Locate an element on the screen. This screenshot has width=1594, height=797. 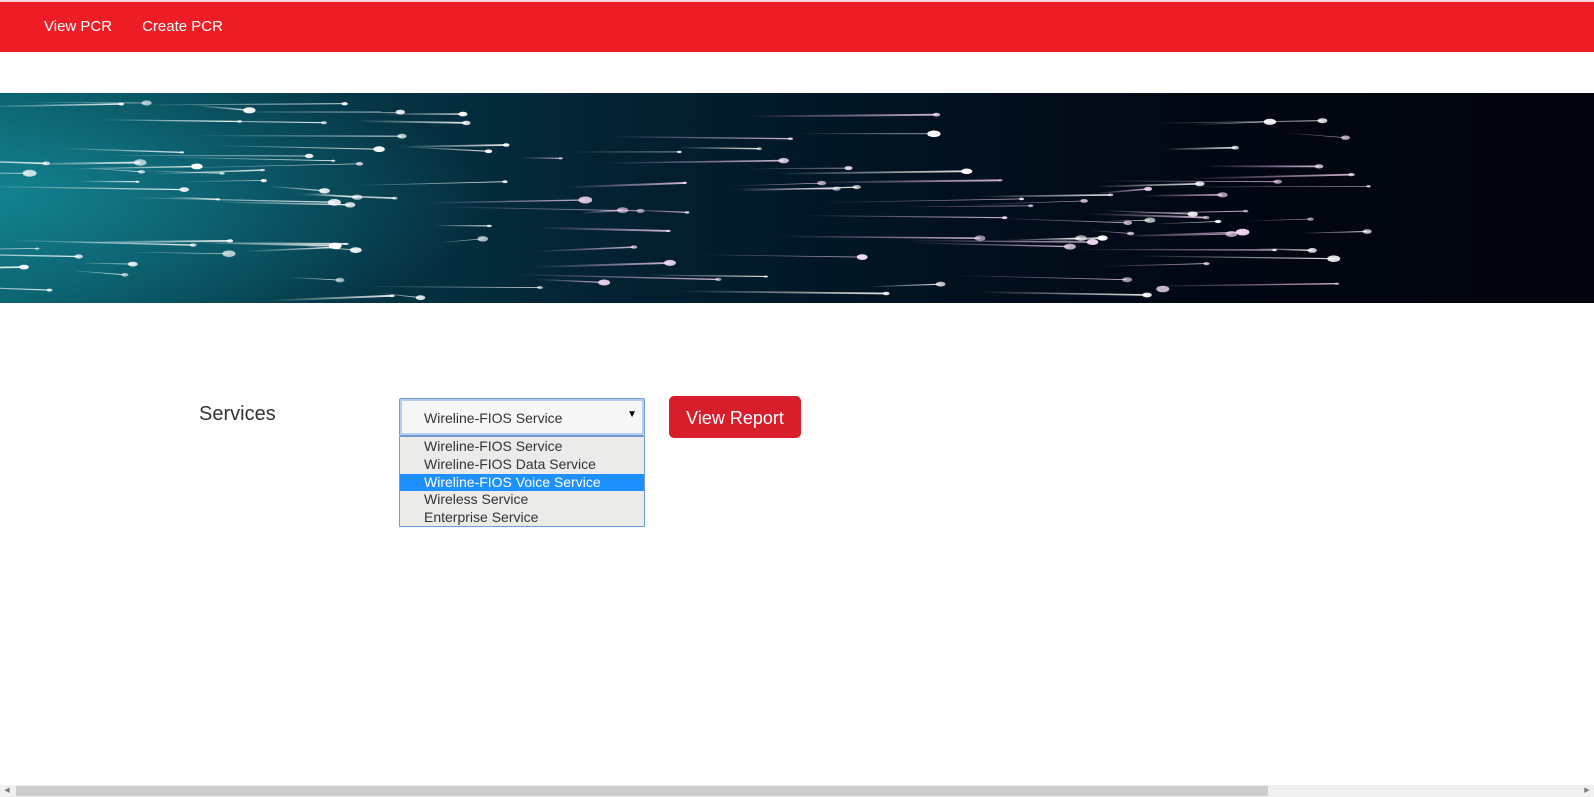
horizontal-scrollbar: ◀ ▶ is located at coordinates (797, 791).